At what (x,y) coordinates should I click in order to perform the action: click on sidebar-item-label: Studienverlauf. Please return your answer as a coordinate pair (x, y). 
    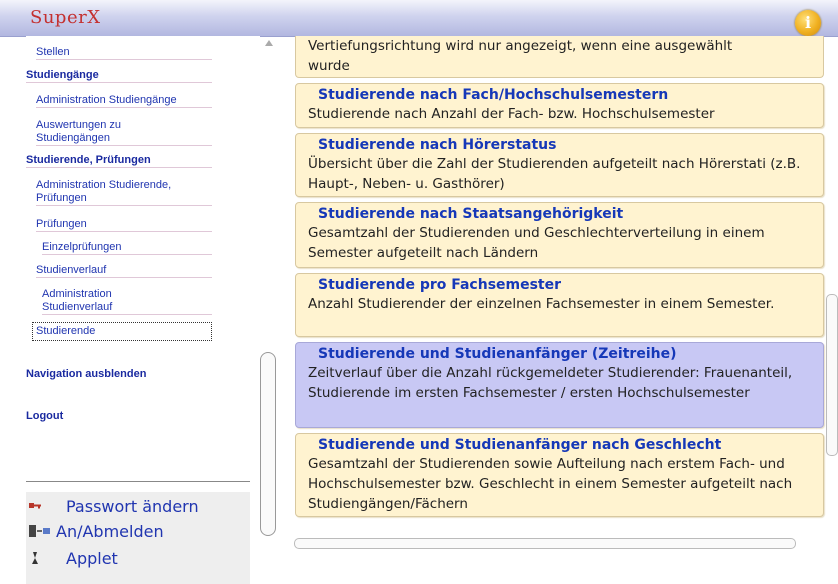
    Looking at the image, I should click on (77, 307).